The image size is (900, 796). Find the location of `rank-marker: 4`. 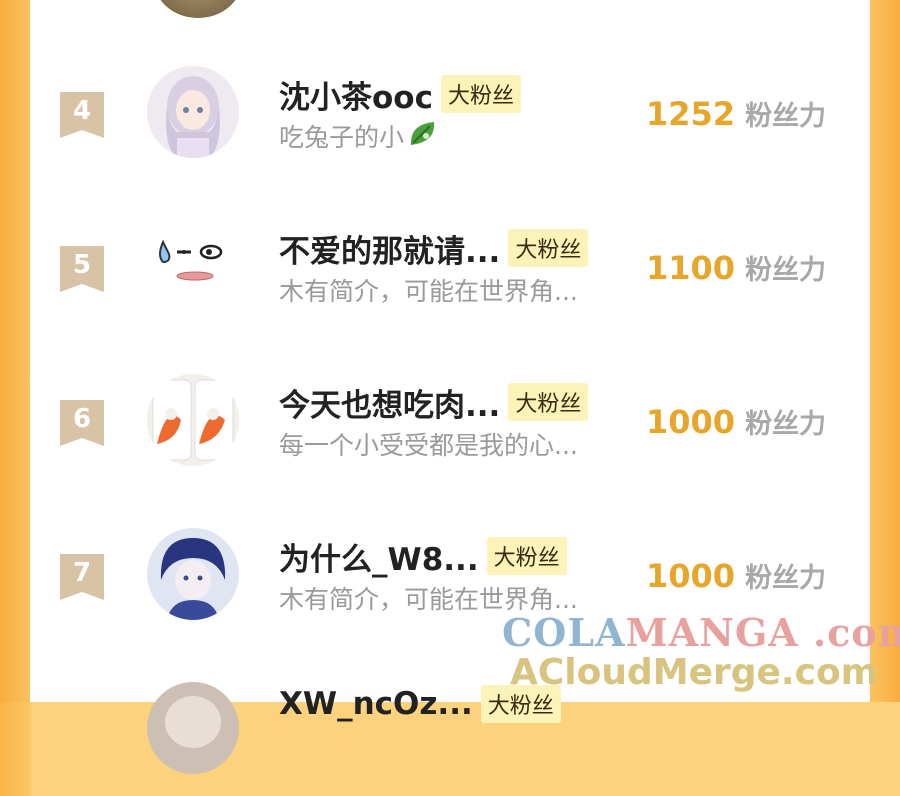

rank-marker: 4 is located at coordinates (82, 115).